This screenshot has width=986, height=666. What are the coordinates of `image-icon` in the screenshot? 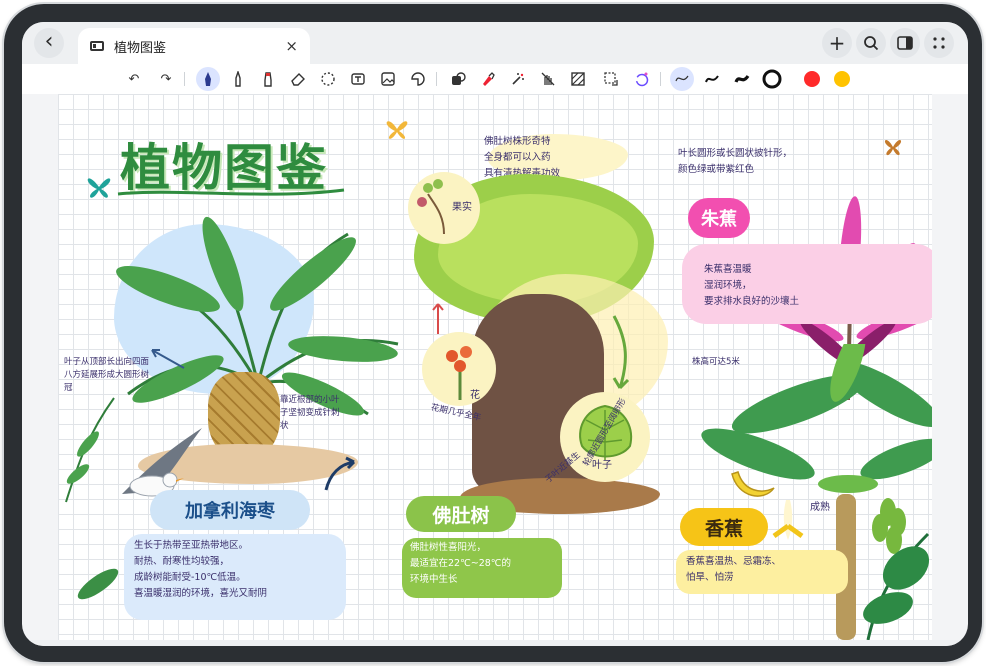 It's located at (388, 79).